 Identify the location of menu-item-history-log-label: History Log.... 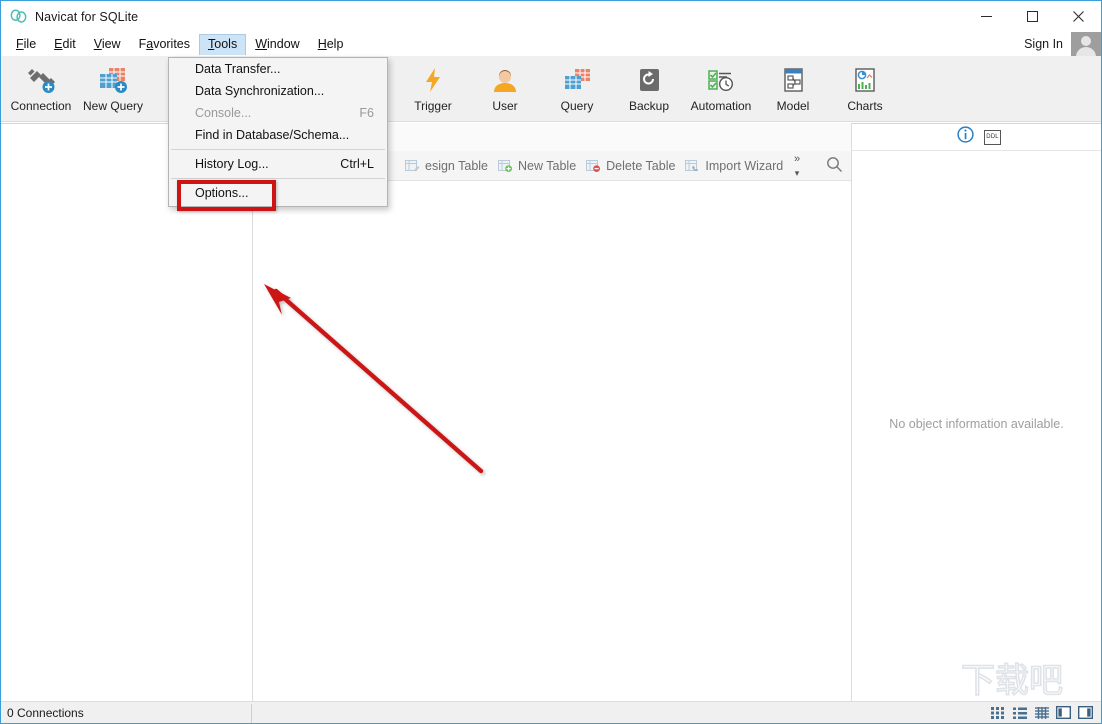
(232, 164).